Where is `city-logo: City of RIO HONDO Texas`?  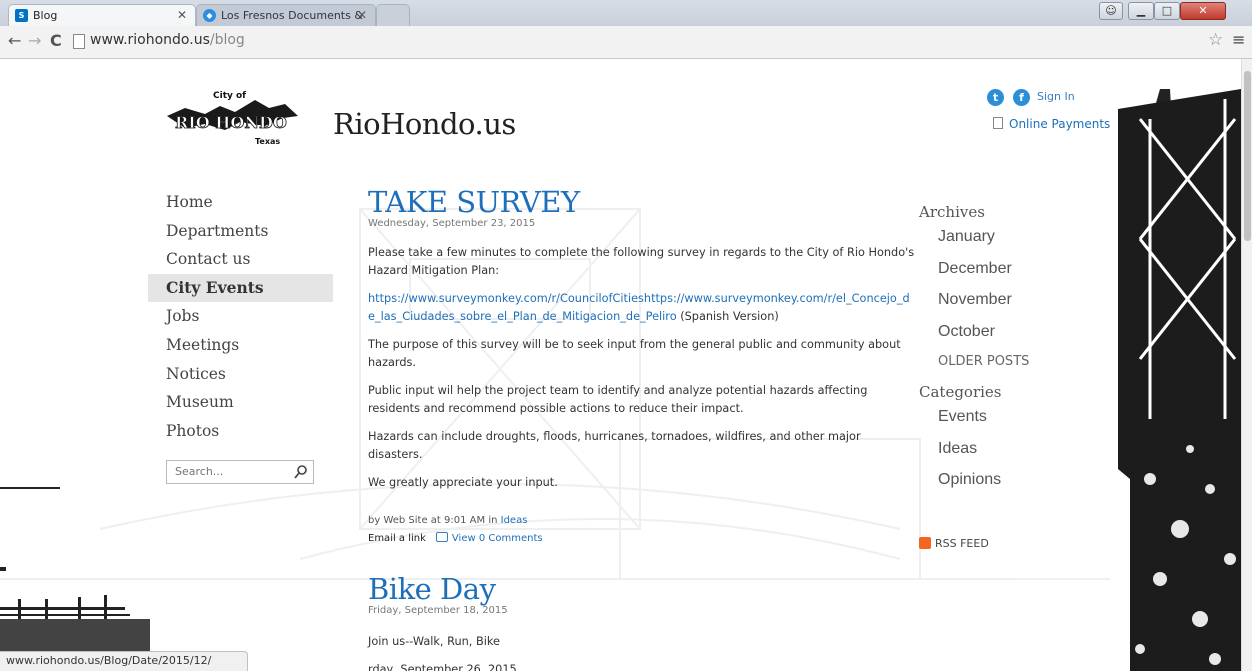
city-logo: City of RIO HONDO Texas is located at coordinates (232, 118).